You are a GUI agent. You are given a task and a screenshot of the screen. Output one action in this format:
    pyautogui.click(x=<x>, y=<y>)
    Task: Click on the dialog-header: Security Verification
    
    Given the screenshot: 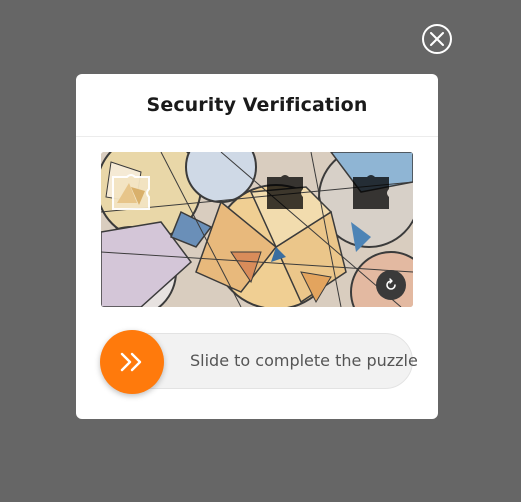 What is the action you would take?
    pyautogui.click(x=257, y=105)
    